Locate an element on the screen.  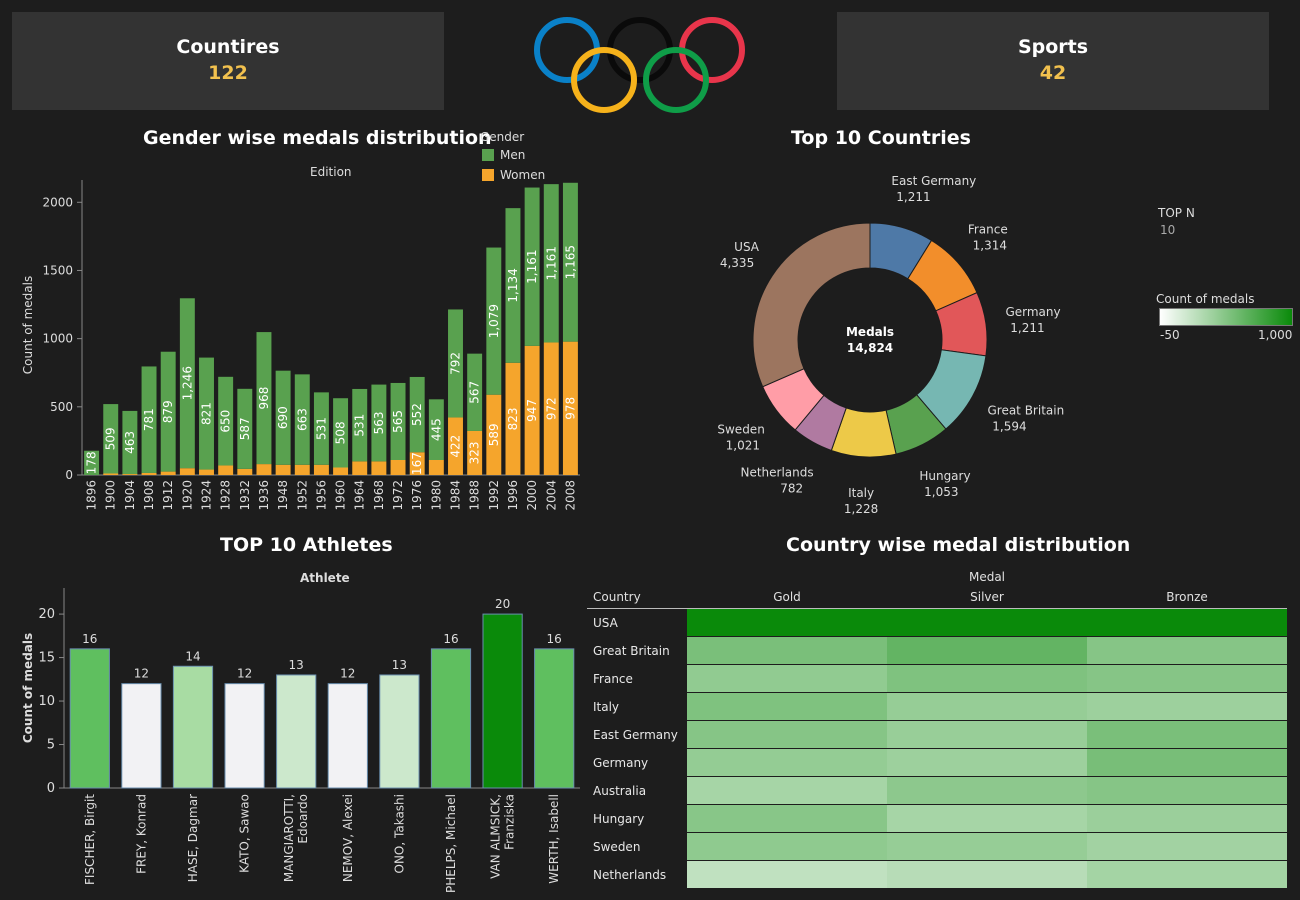
donut-slice-value: 1,211 is located at coordinates (1027, 328).